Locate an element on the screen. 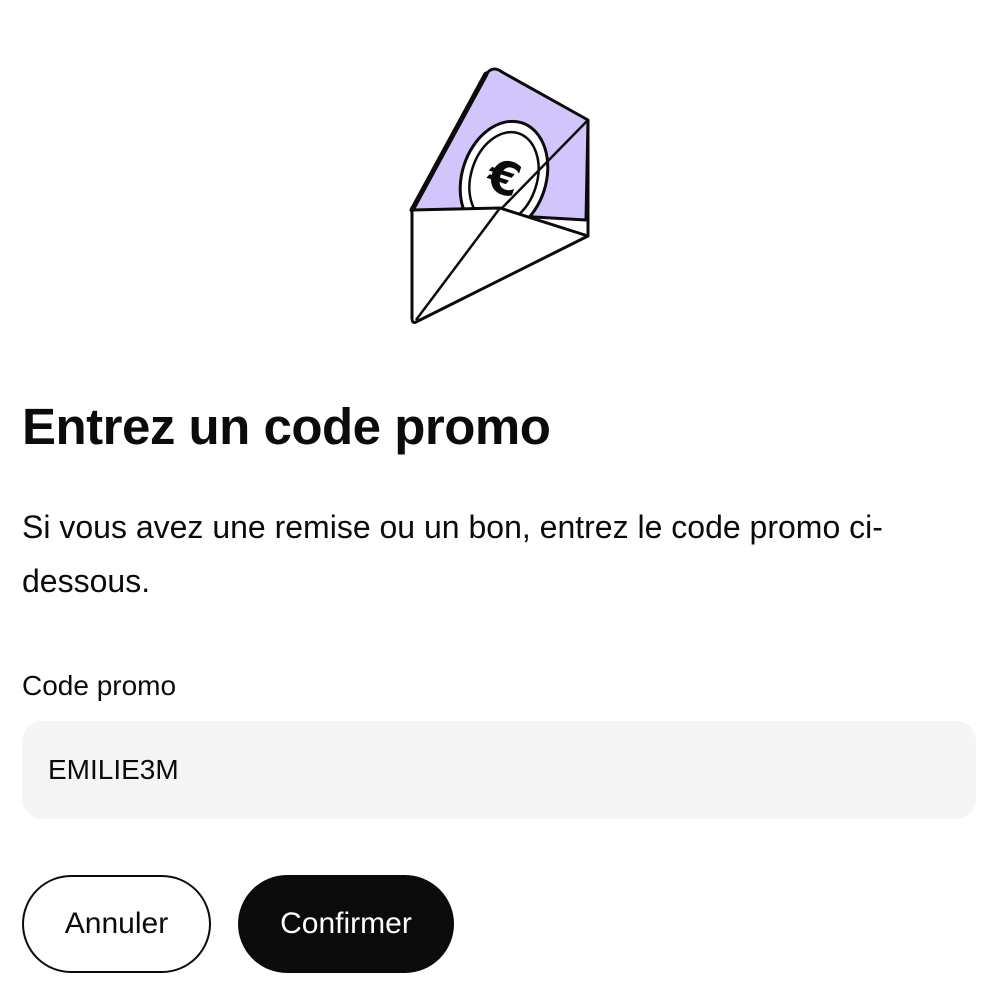  envelope-euro-icon: € is located at coordinates (499, 195).